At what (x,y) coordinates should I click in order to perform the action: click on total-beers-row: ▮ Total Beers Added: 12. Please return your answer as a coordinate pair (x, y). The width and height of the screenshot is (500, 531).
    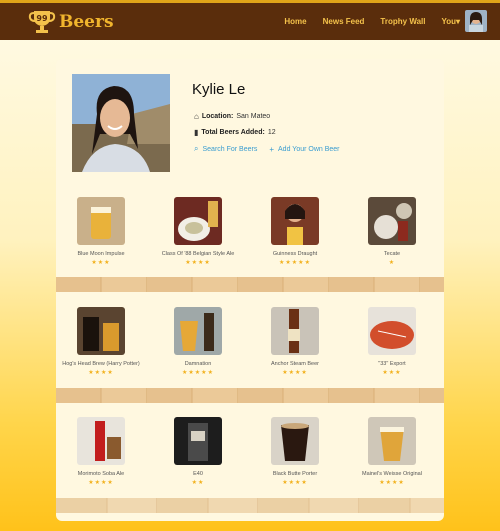
    Looking at the image, I should click on (235, 132).